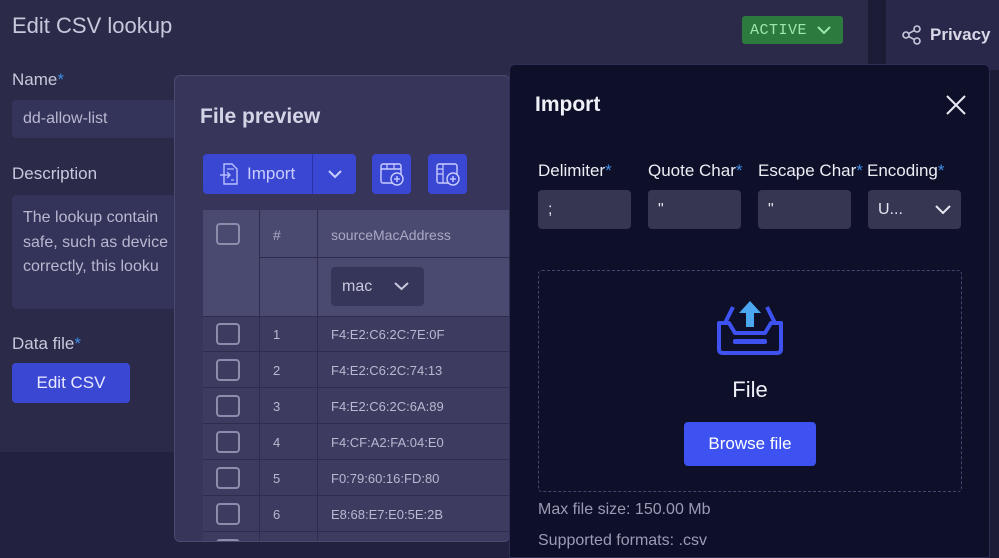 This screenshot has width=999, height=558. Describe the element at coordinates (277, 442) in the screenshot. I see `row-index: 4` at that location.